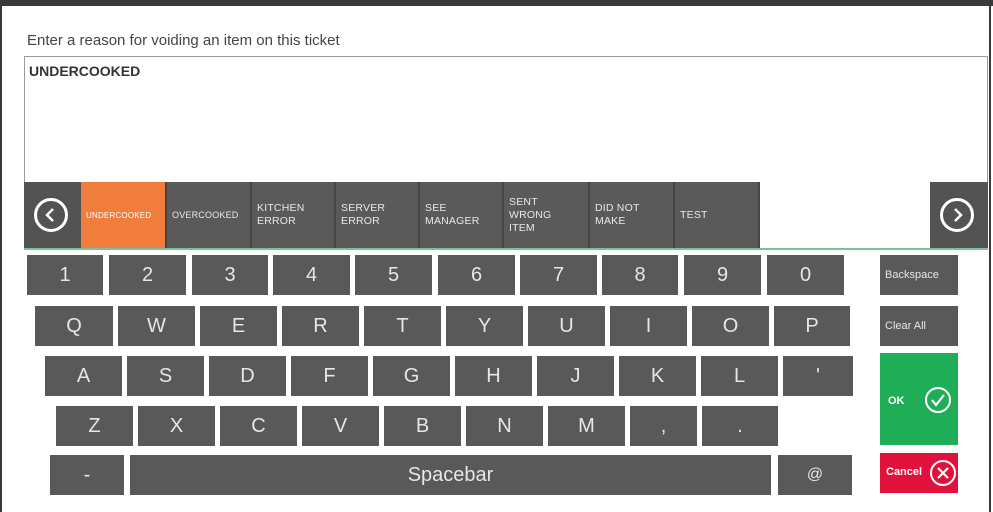  What do you see at coordinates (845, 215) in the screenshot?
I see `reason-bar-empty-slot` at bounding box center [845, 215].